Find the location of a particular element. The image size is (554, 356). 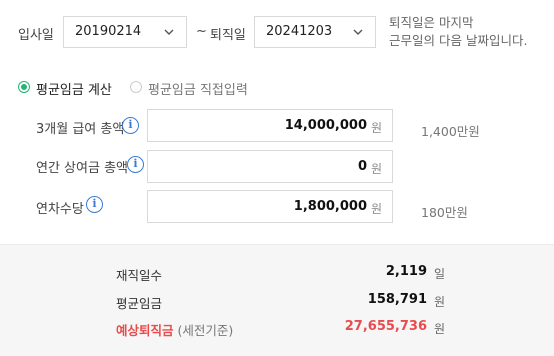

input-annual-bonus-value: 0 is located at coordinates (362, 166).